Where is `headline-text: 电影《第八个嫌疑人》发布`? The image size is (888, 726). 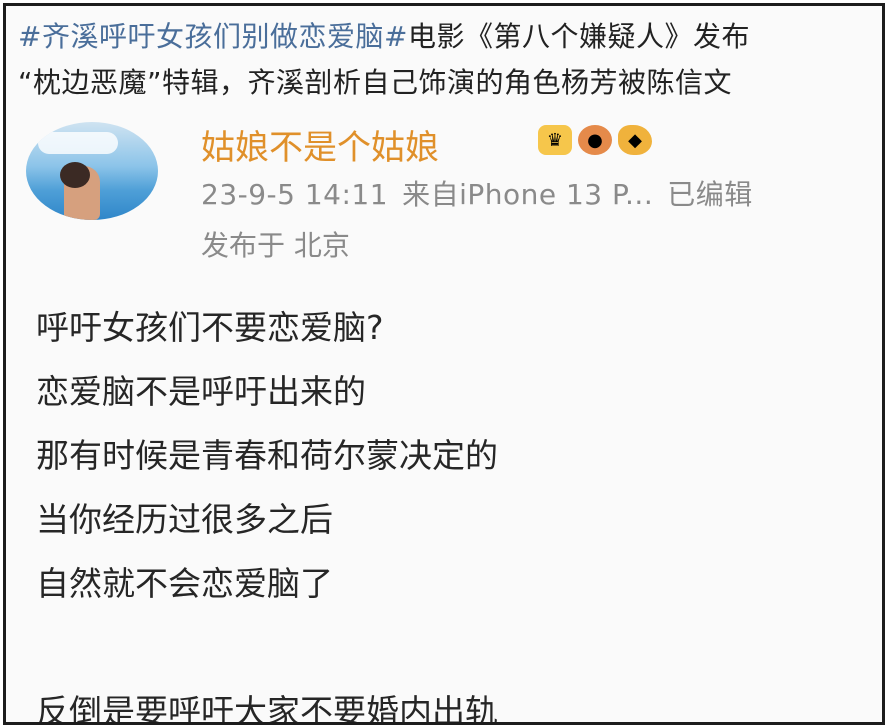 headline-text: 电影《第八个嫌疑人》发布 is located at coordinates (578, 36).